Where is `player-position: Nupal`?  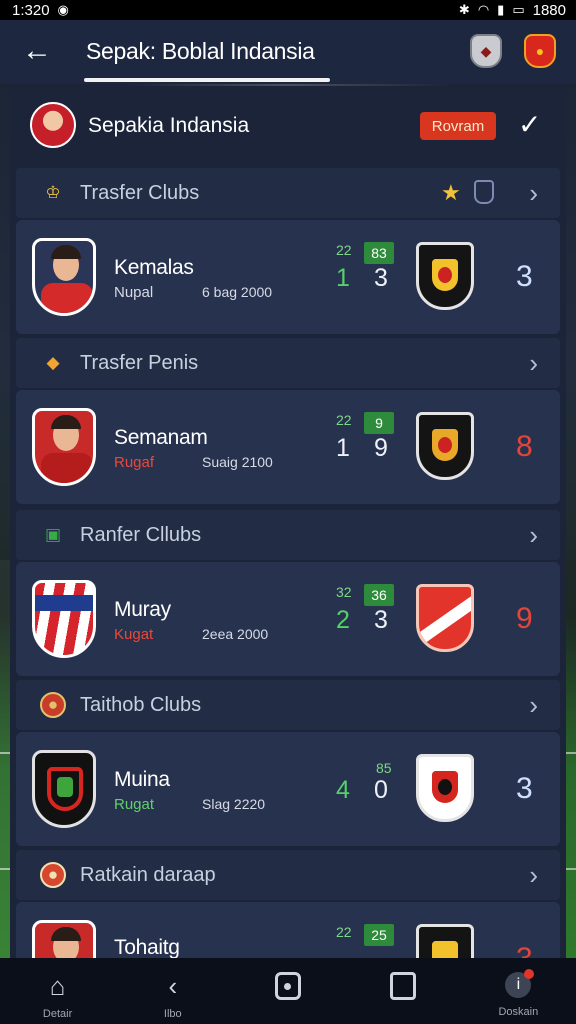 player-position: Nupal is located at coordinates (134, 292).